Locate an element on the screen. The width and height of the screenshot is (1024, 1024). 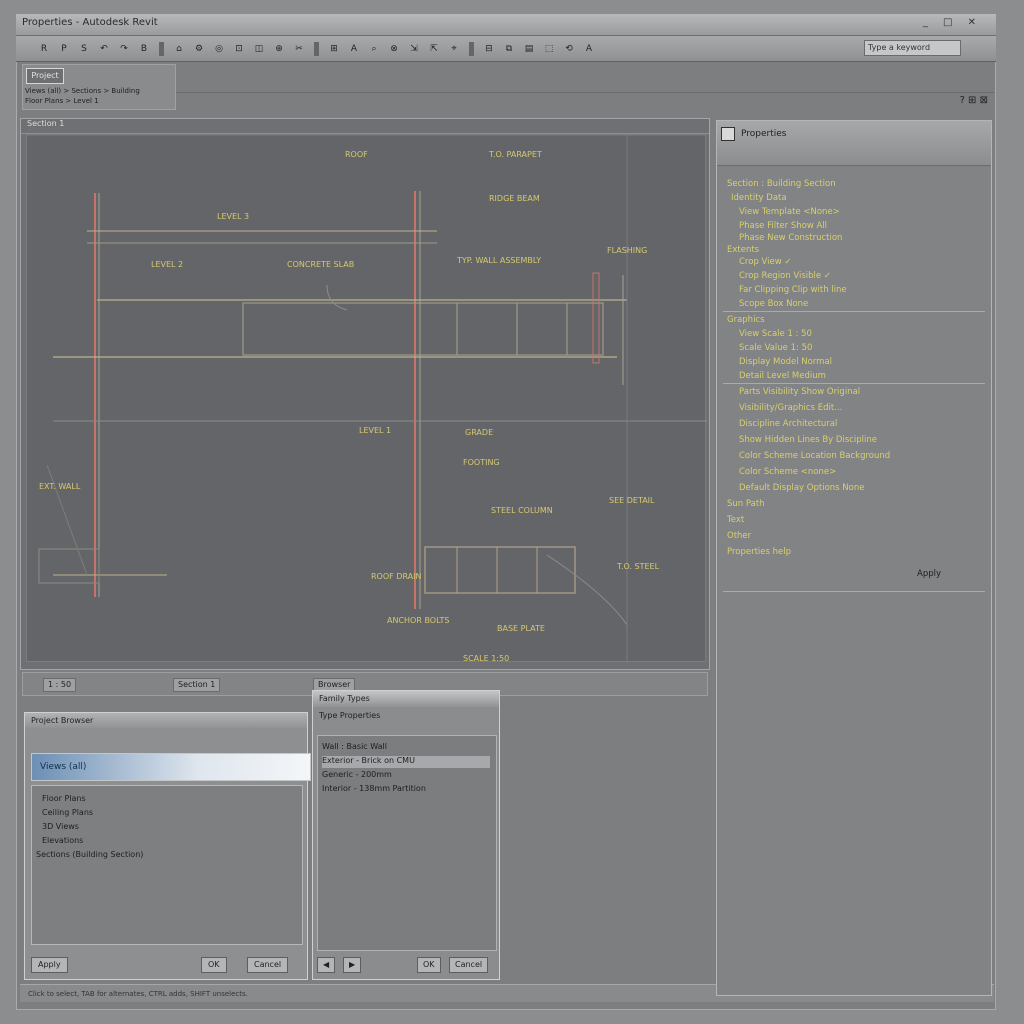
toolbar-button: ⌕ is located at coordinates (374, 49).